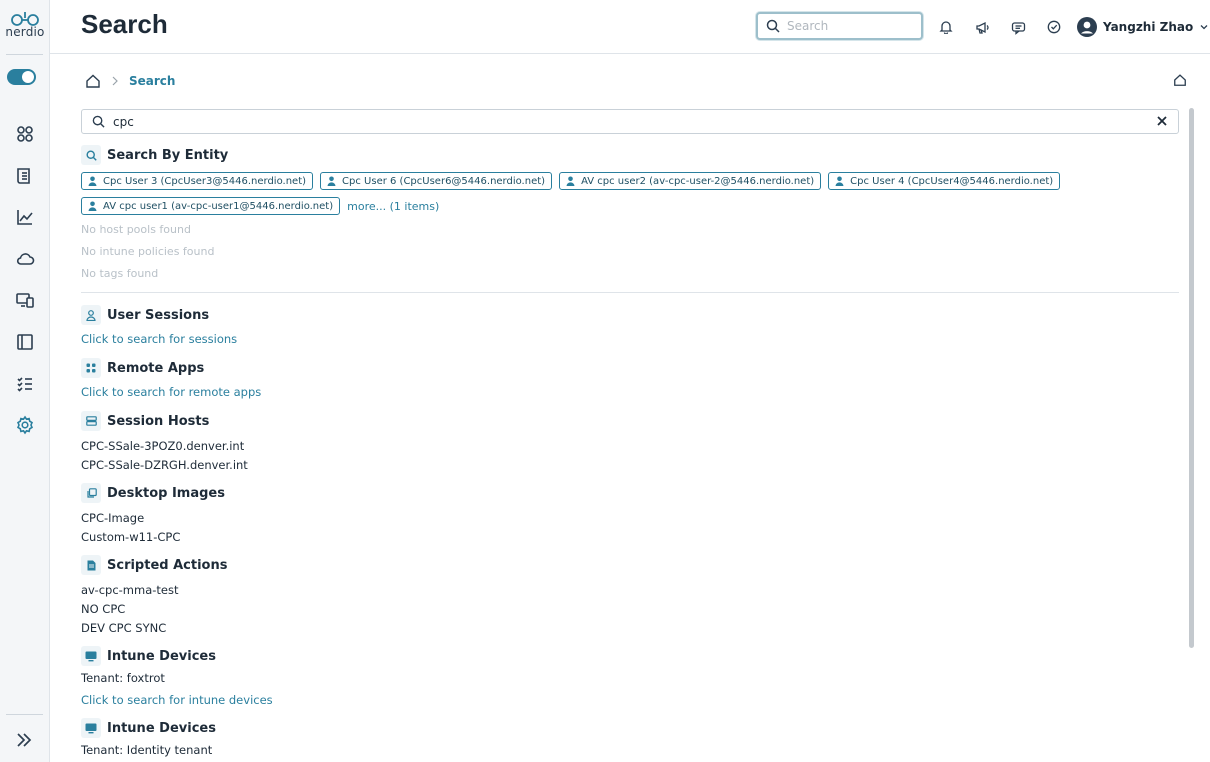  What do you see at coordinates (630, 121) in the screenshot?
I see `search-filter-input: cpc` at bounding box center [630, 121].